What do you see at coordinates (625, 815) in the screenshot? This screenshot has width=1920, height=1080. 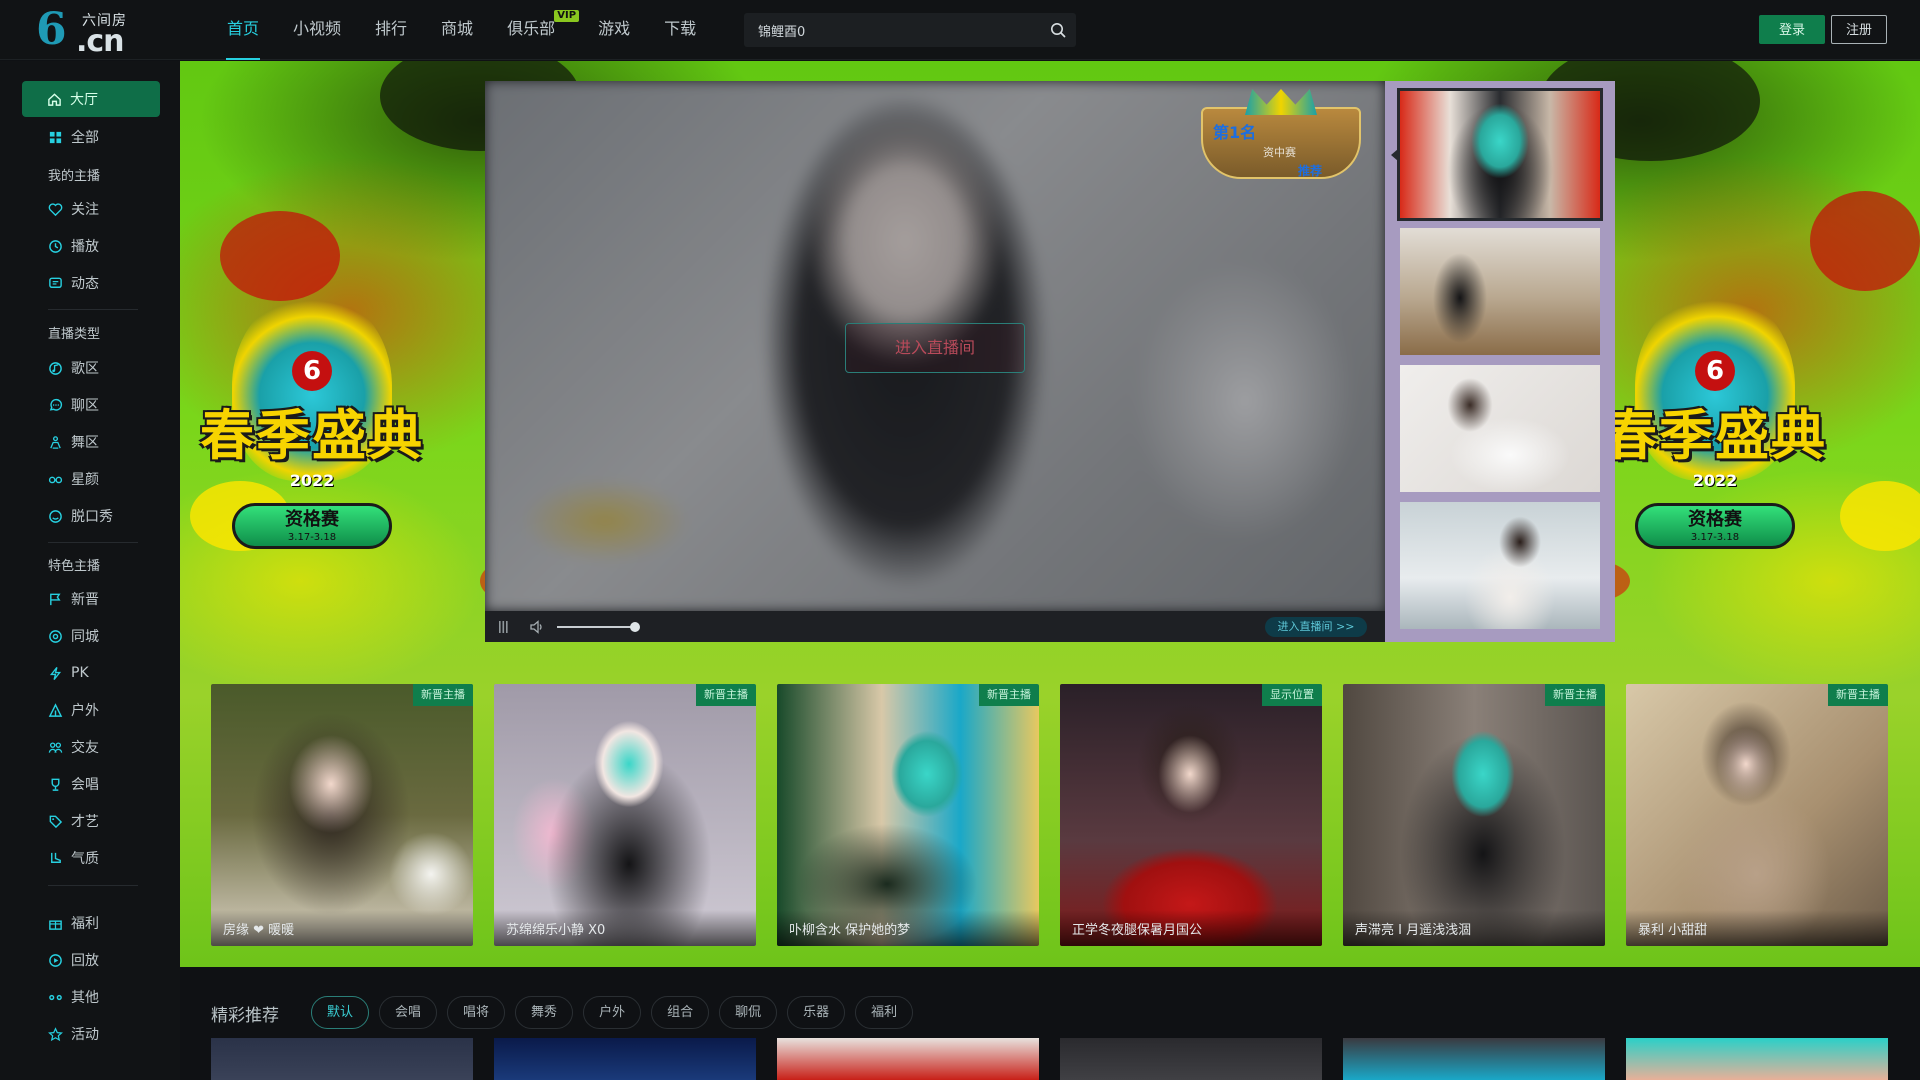 I see `anchor-card: 新晋主播 苏绵绵乐小静 X0` at bounding box center [625, 815].